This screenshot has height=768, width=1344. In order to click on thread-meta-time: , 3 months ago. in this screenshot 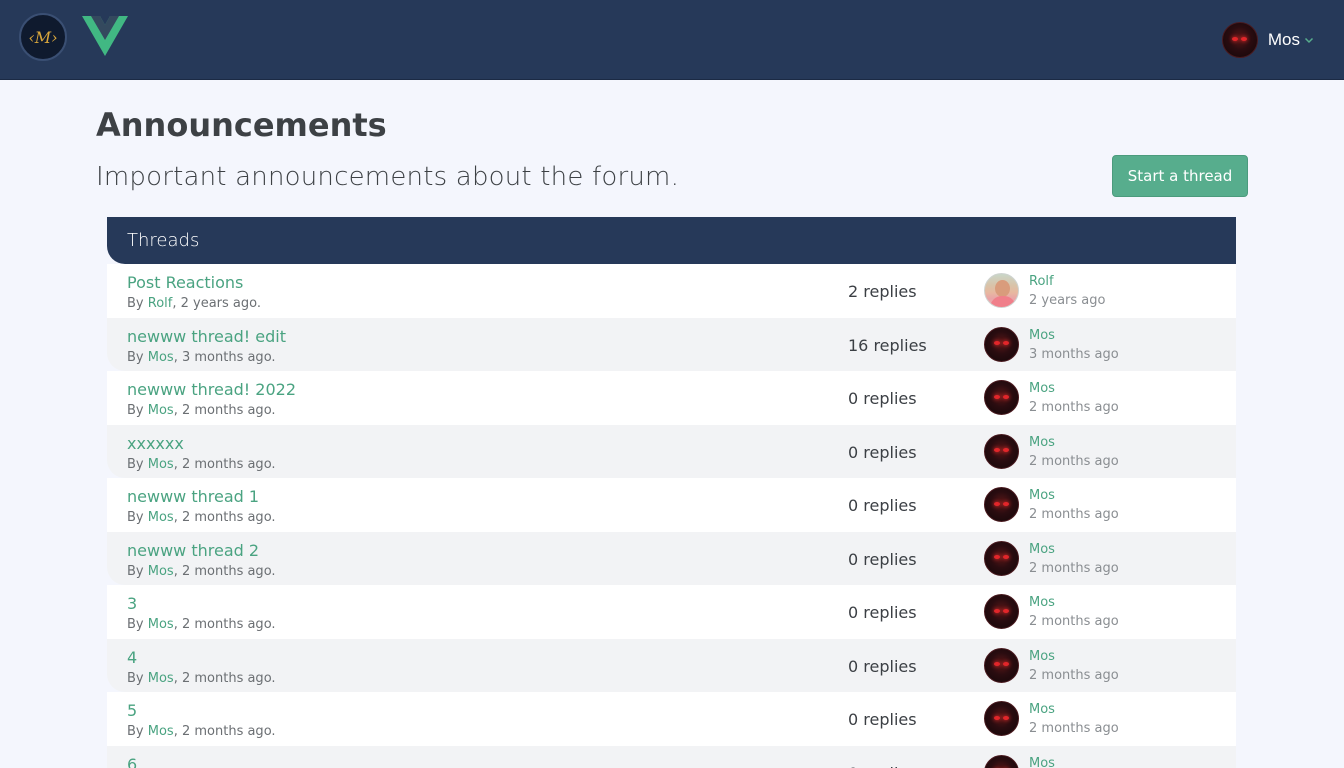, I will do `click(224, 357)`.